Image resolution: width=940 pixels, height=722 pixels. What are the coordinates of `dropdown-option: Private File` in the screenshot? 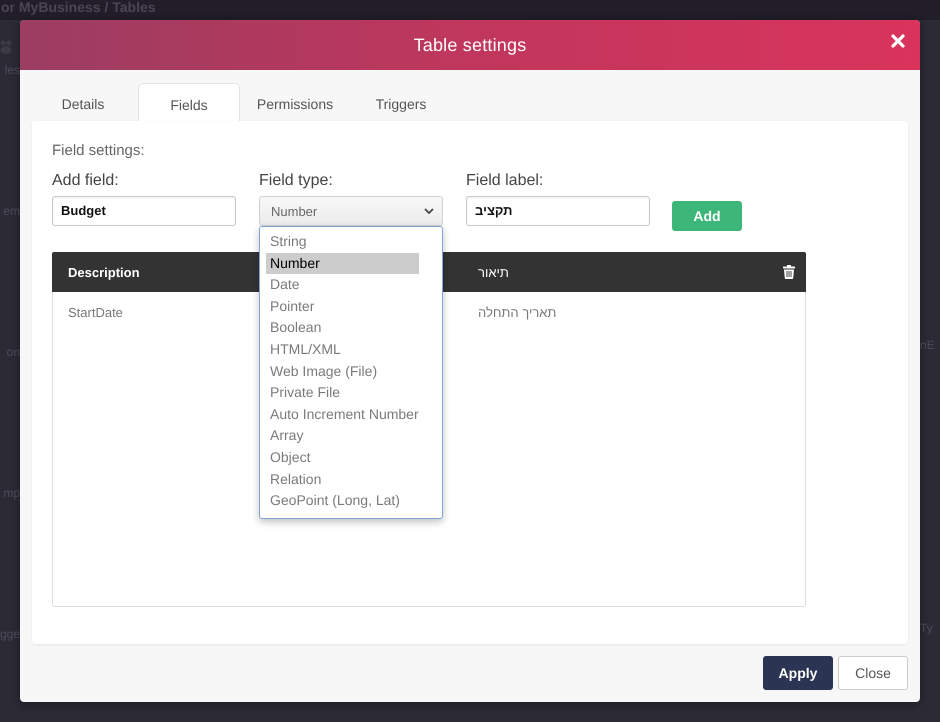 It's located at (342, 393).